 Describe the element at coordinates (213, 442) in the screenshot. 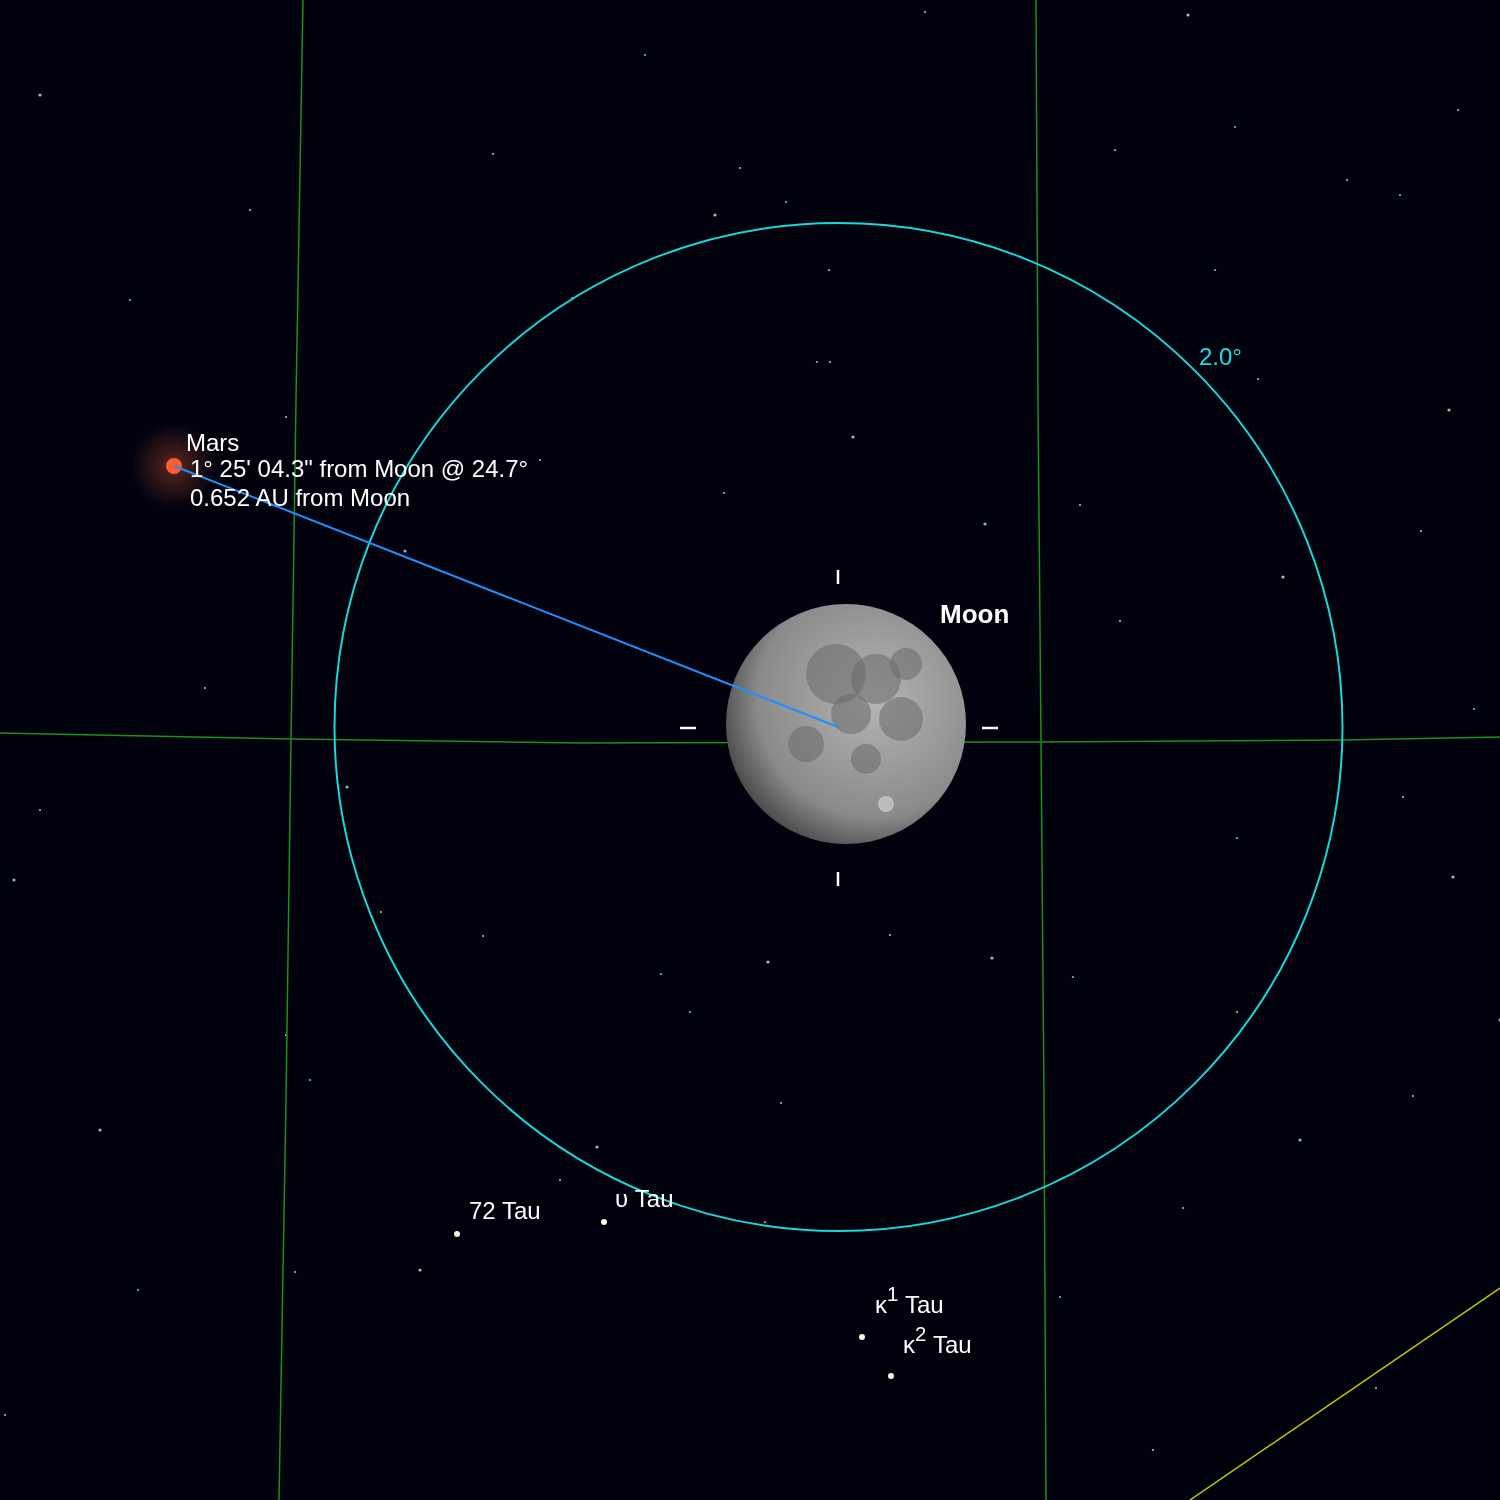

I see `planet-label: Mars` at that location.